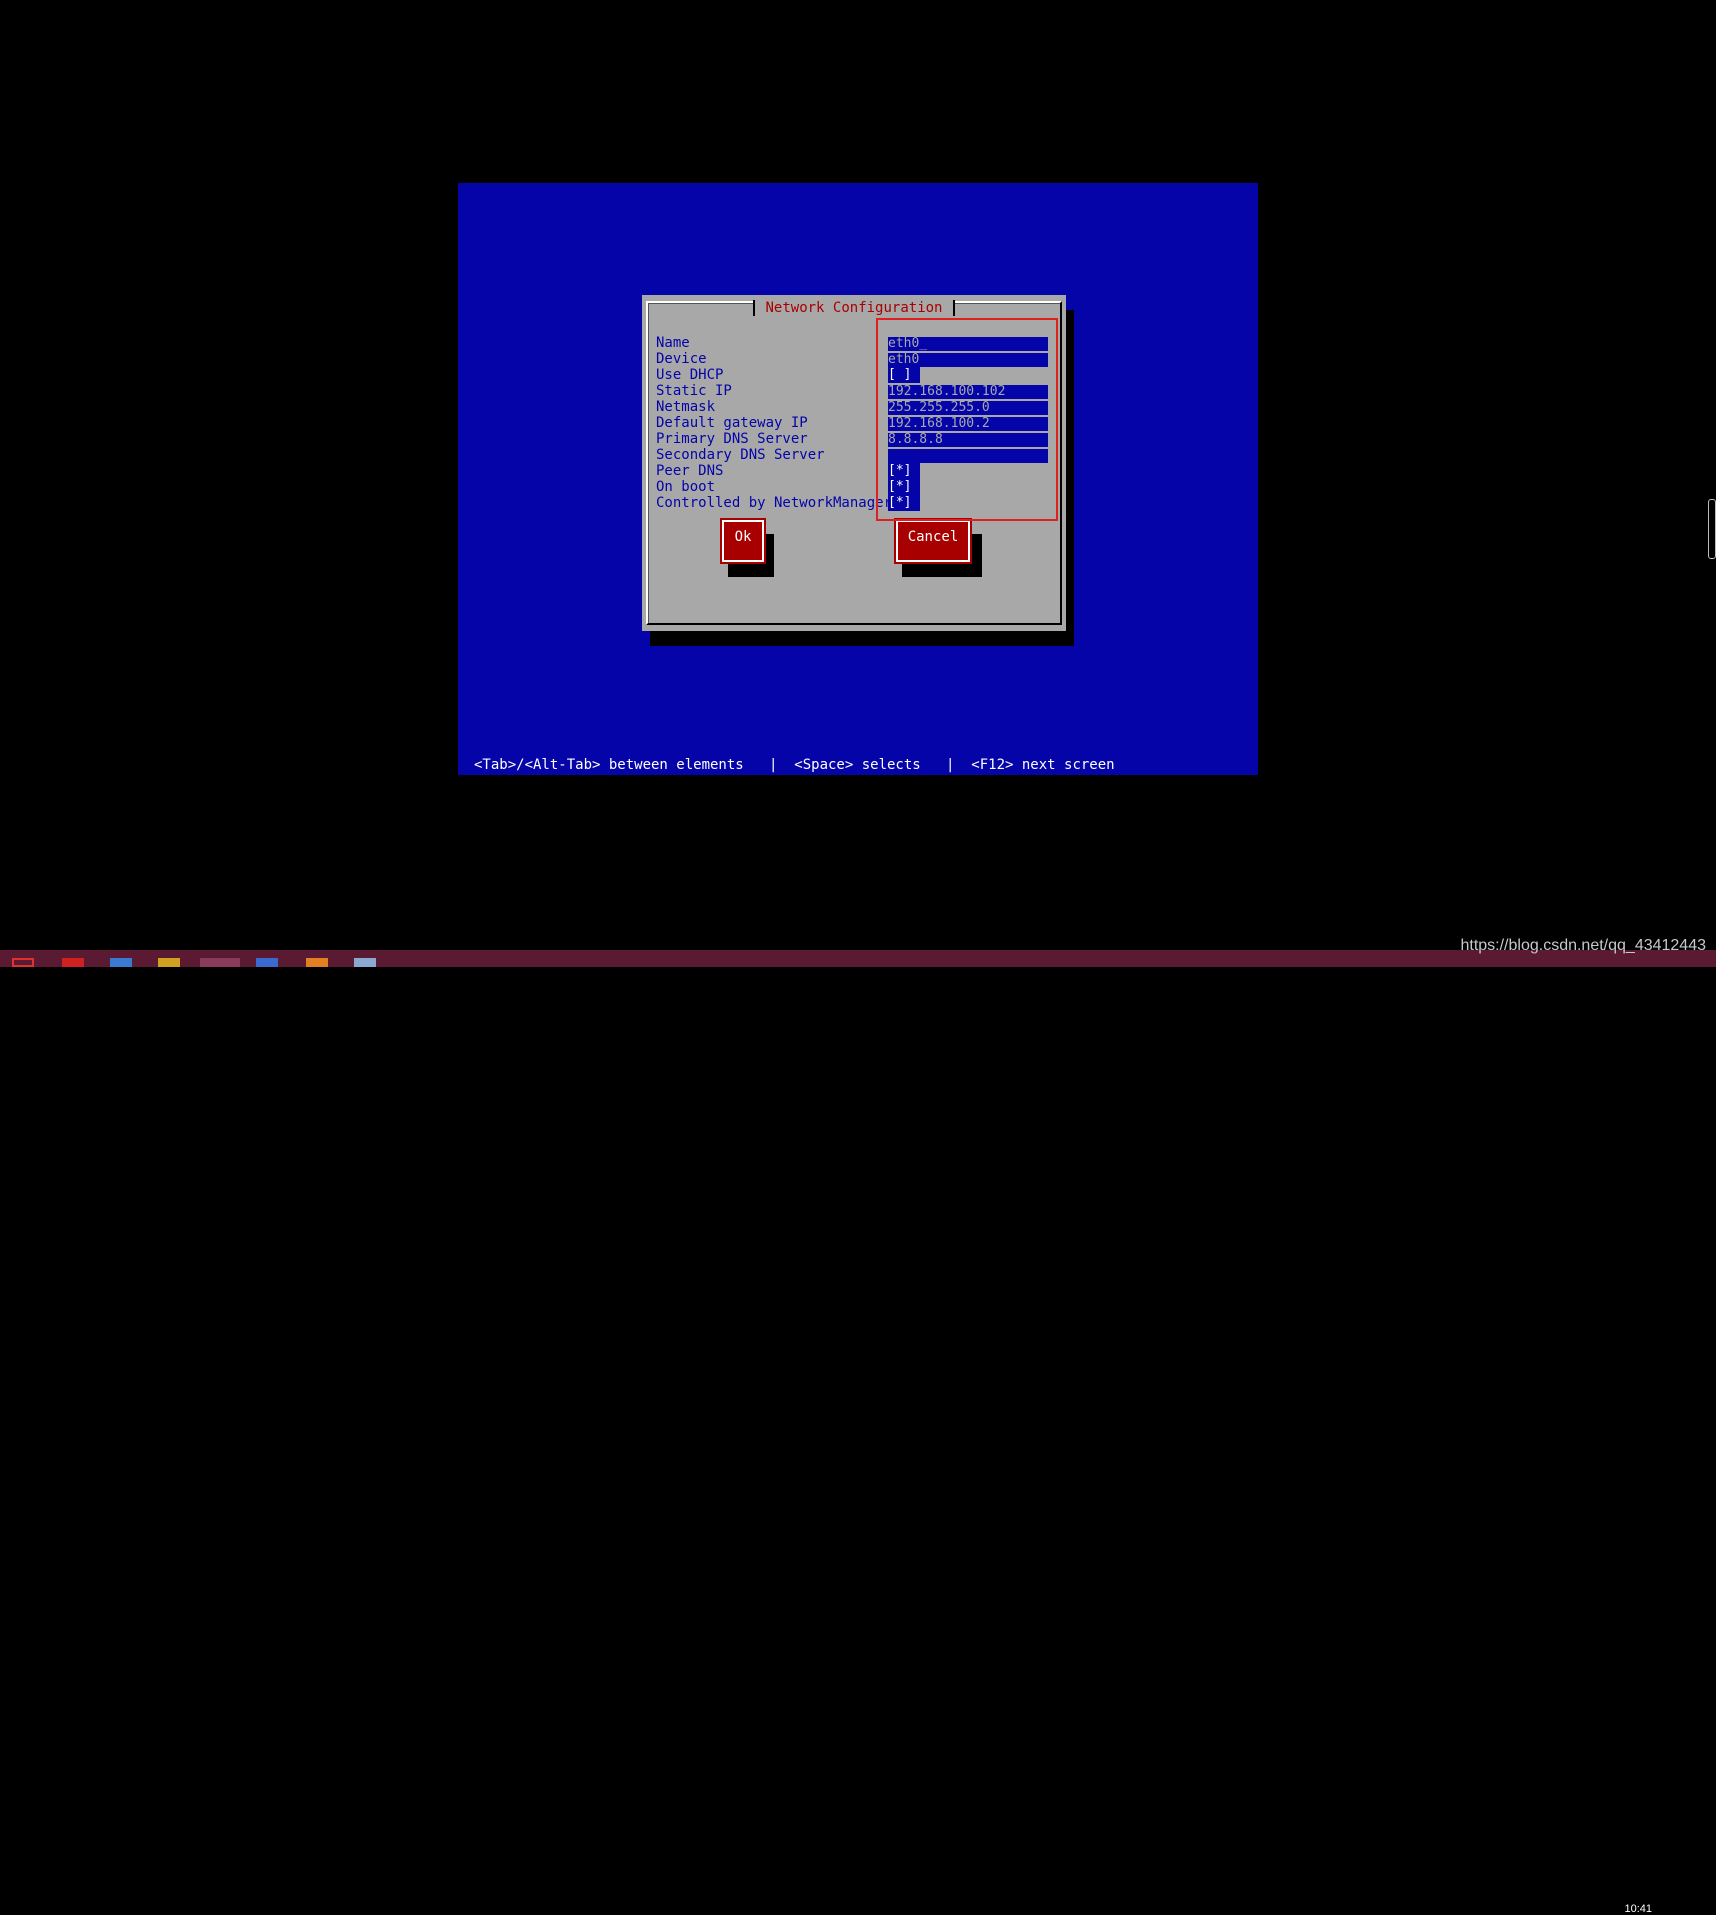 The height and width of the screenshot is (1915, 1716). I want to click on side-scroll-handle, so click(1712, 529).